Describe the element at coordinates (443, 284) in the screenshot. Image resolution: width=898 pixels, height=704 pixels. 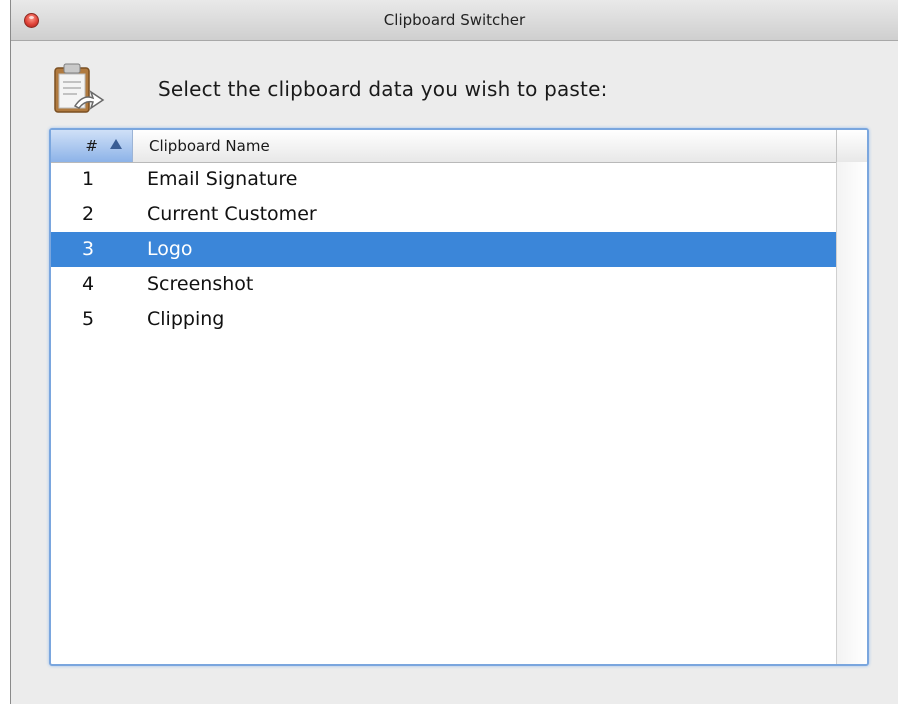
I see `table-row: 4 Screenshot` at that location.